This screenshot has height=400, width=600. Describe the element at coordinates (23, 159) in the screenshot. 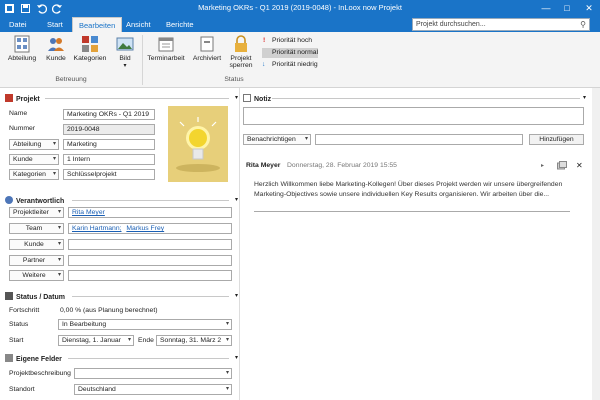

I see `kunde-select-label: Kunde` at that location.